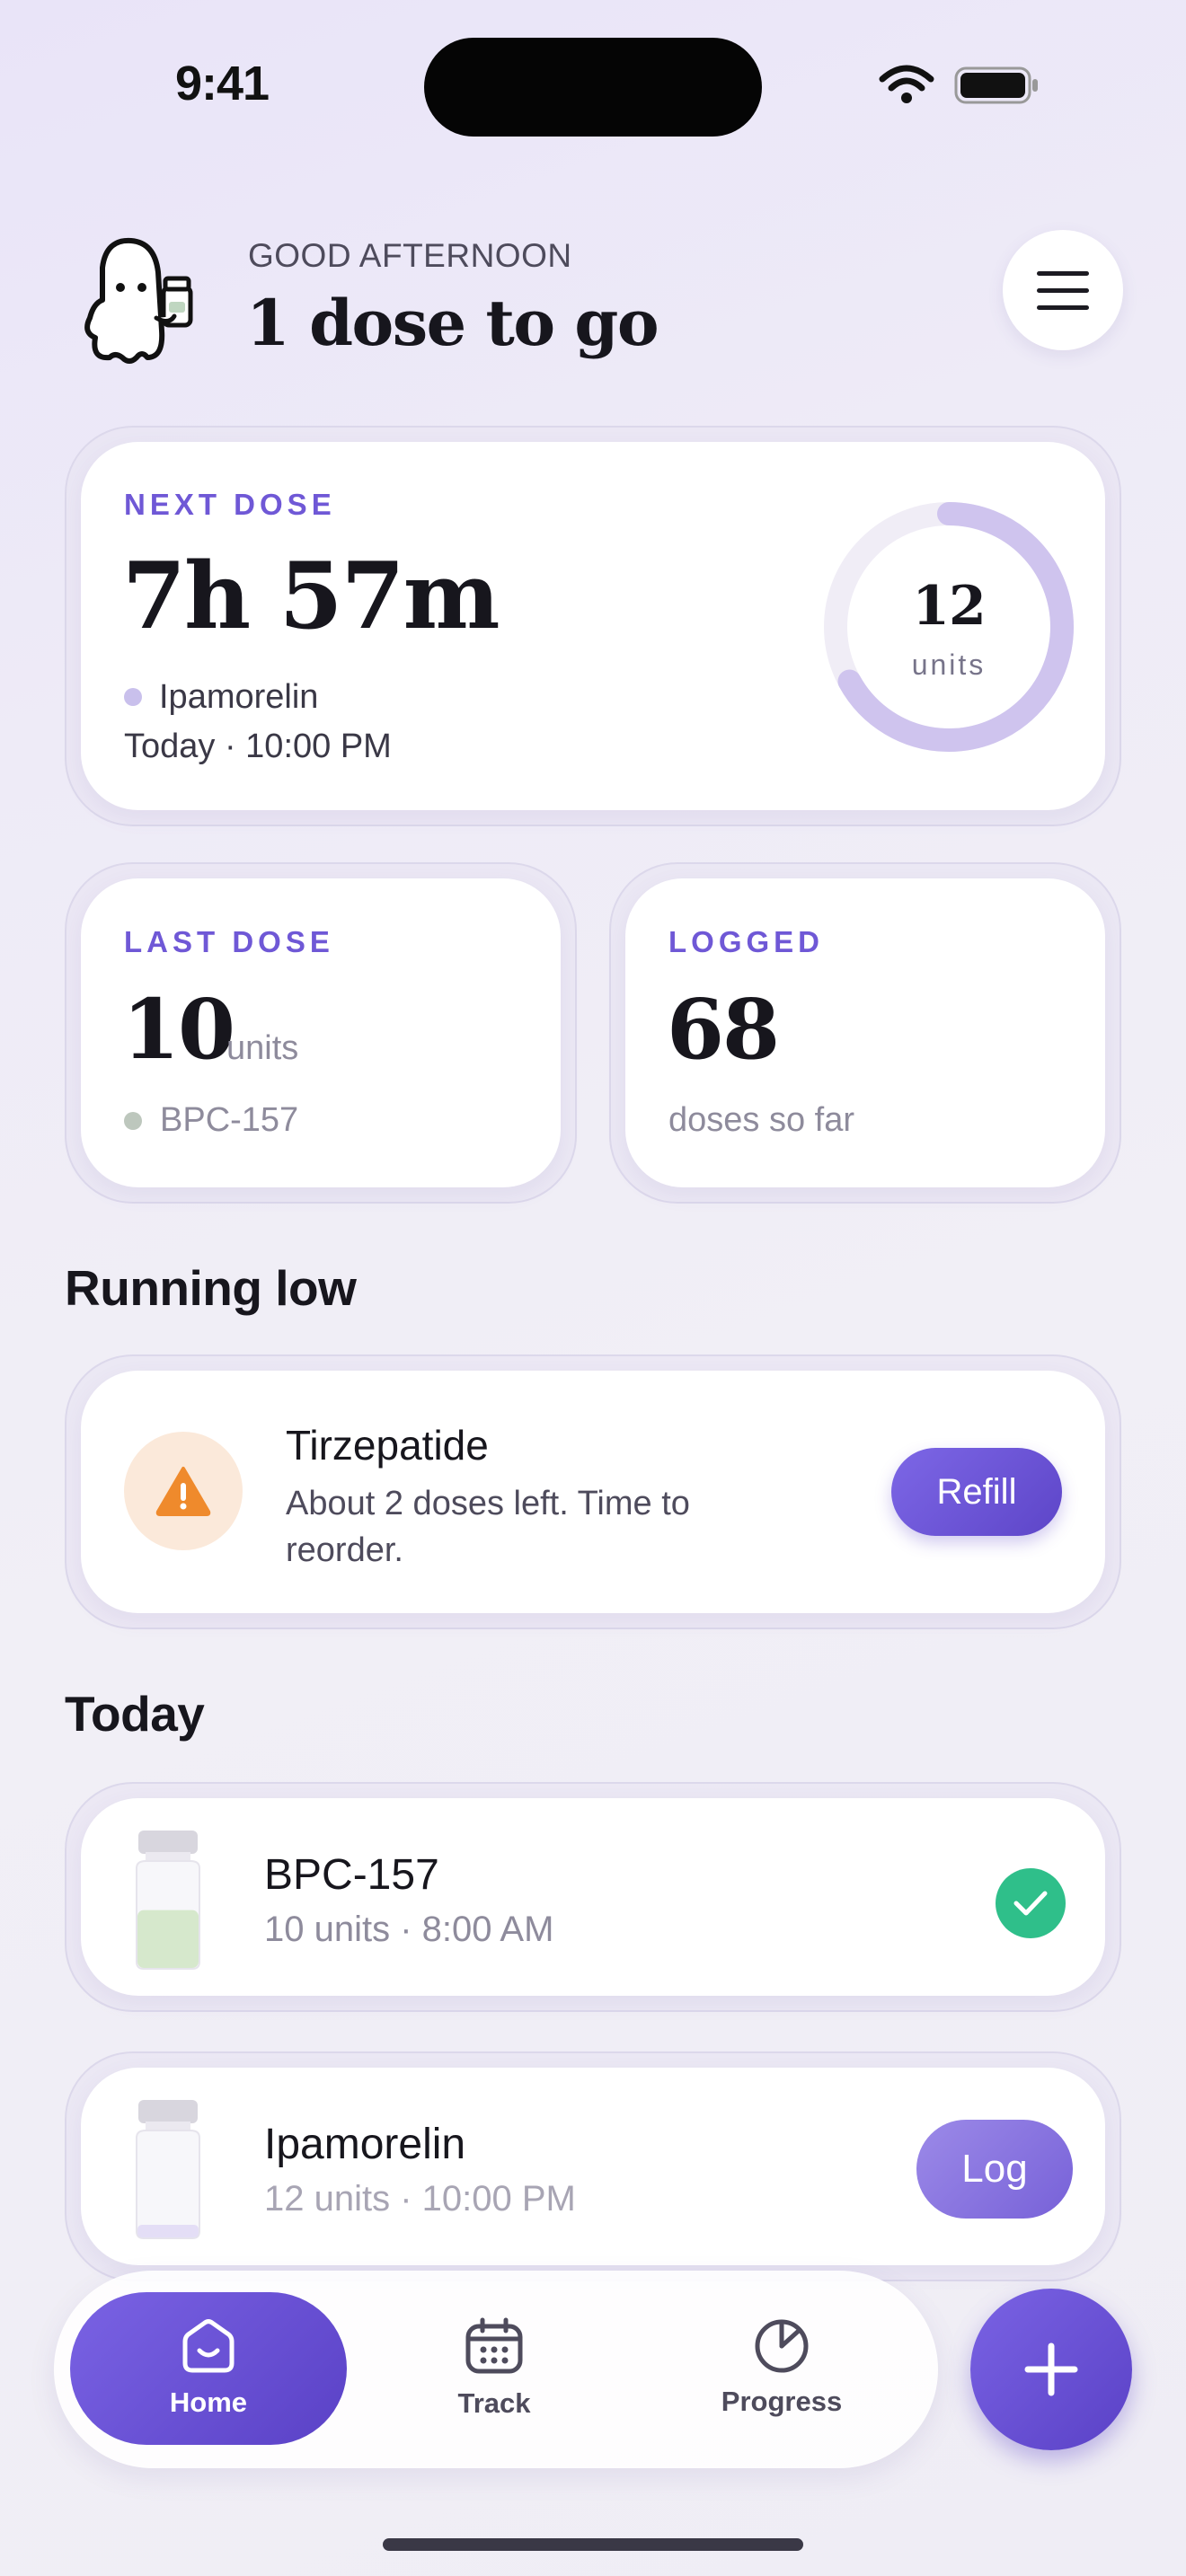 Image resolution: width=1186 pixels, height=2576 pixels. Describe the element at coordinates (488, 1527) in the screenshot. I see `running-low-description: About 2 doses left. Time to reorder.` at that location.